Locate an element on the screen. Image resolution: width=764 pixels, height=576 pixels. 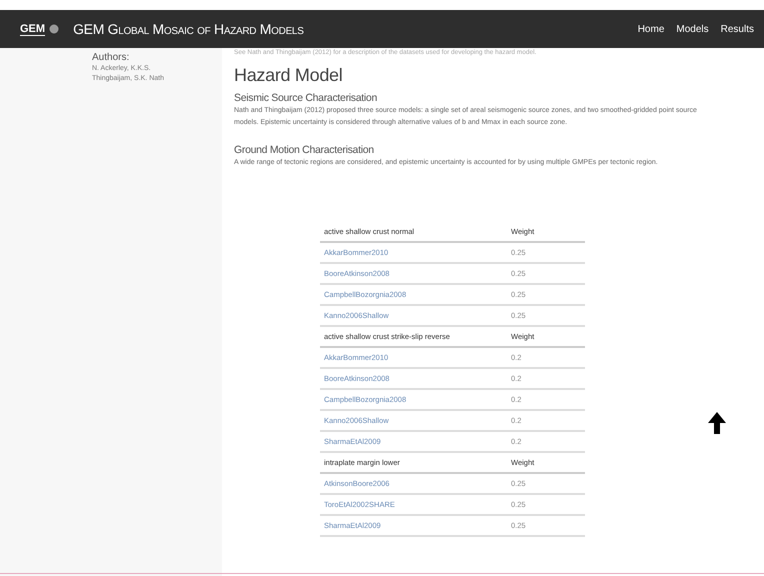
logo: GEM is located at coordinates (33, 29).